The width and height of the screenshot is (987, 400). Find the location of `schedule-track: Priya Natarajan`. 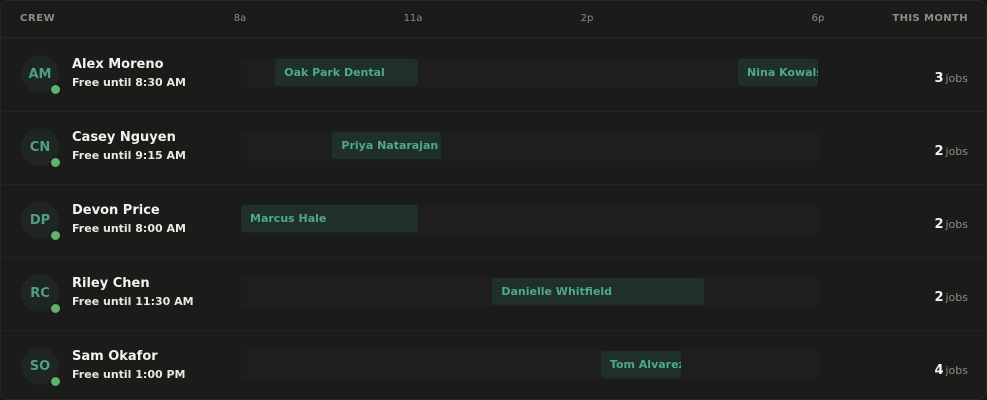

schedule-track: Priya Natarajan is located at coordinates (529, 146).